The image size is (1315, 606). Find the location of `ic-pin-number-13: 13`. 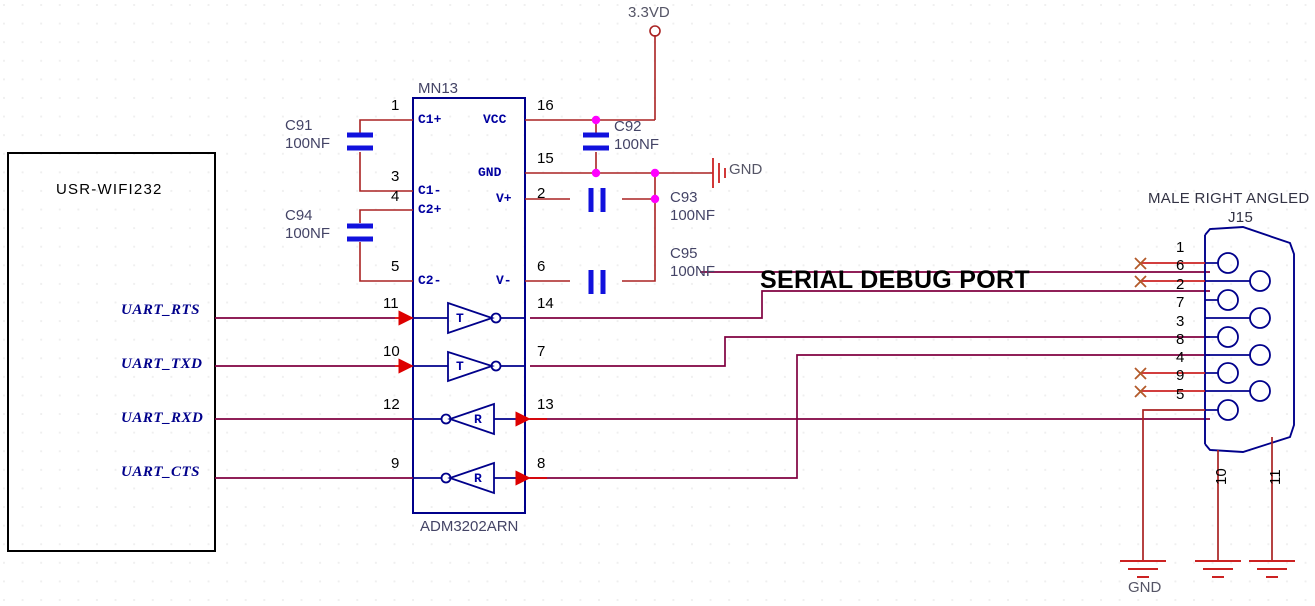

ic-pin-number-13: 13 is located at coordinates (545, 404).